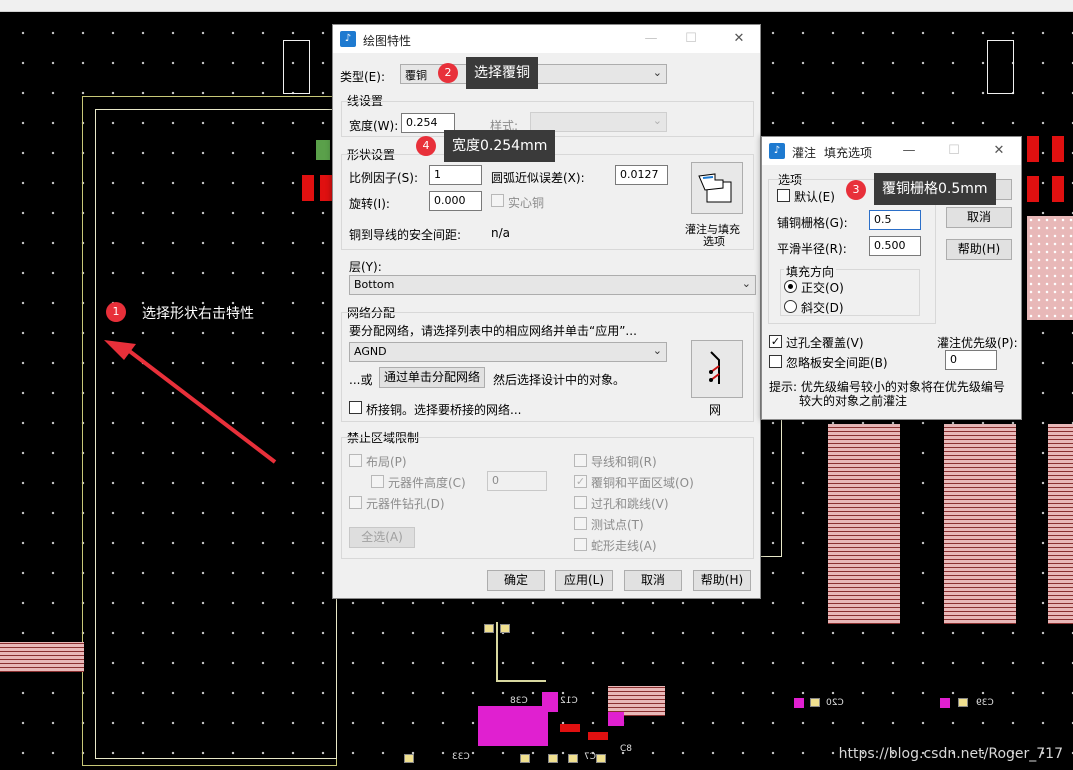 Image resolution: width=1073 pixels, height=770 pixels. Describe the element at coordinates (715, 410) in the screenshot. I see `net-pick-label: 网` at that location.